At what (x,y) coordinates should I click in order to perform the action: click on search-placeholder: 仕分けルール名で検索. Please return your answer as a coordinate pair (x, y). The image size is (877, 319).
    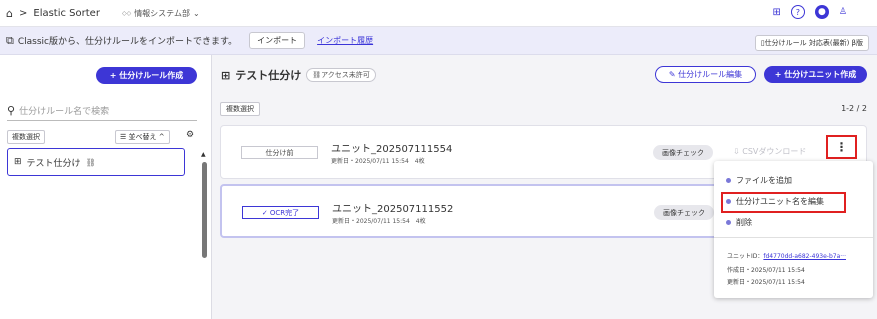
    Looking at the image, I should click on (64, 111).